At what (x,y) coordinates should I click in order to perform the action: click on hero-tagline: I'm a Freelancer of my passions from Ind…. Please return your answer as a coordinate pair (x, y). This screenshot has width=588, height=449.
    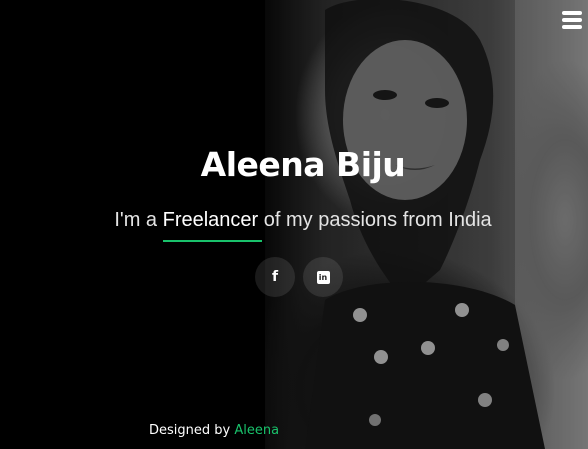
    Looking at the image, I should click on (294, 224).